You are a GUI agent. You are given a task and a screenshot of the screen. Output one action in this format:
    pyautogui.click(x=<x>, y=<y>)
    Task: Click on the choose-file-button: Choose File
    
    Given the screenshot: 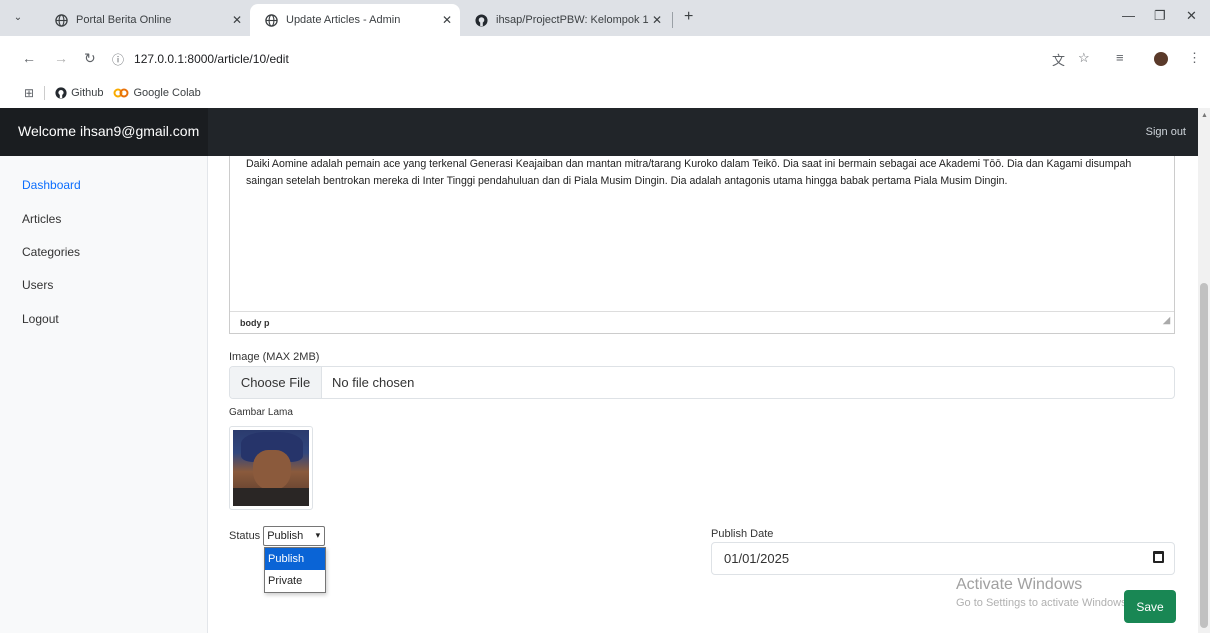 What is the action you would take?
    pyautogui.click(x=276, y=382)
    